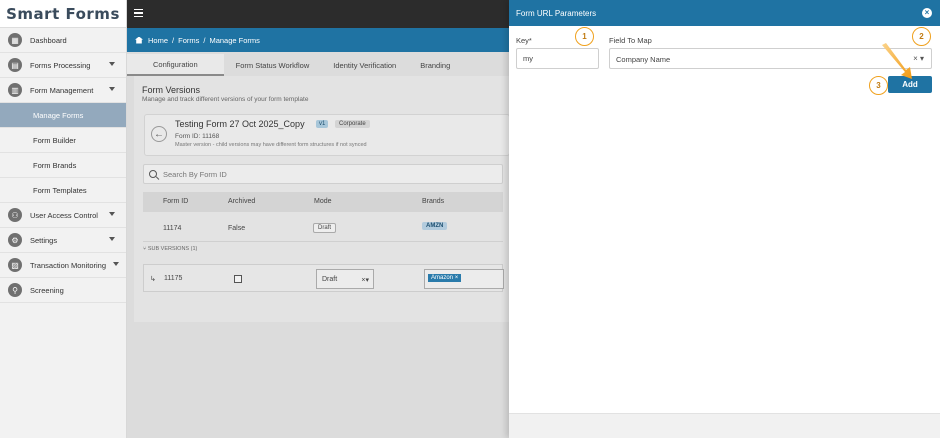 This screenshot has height=438, width=940. Describe the element at coordinates (63, 115) in the screenshot. I see `sidebar-item-manage-forms: Manage Forms` at that location.